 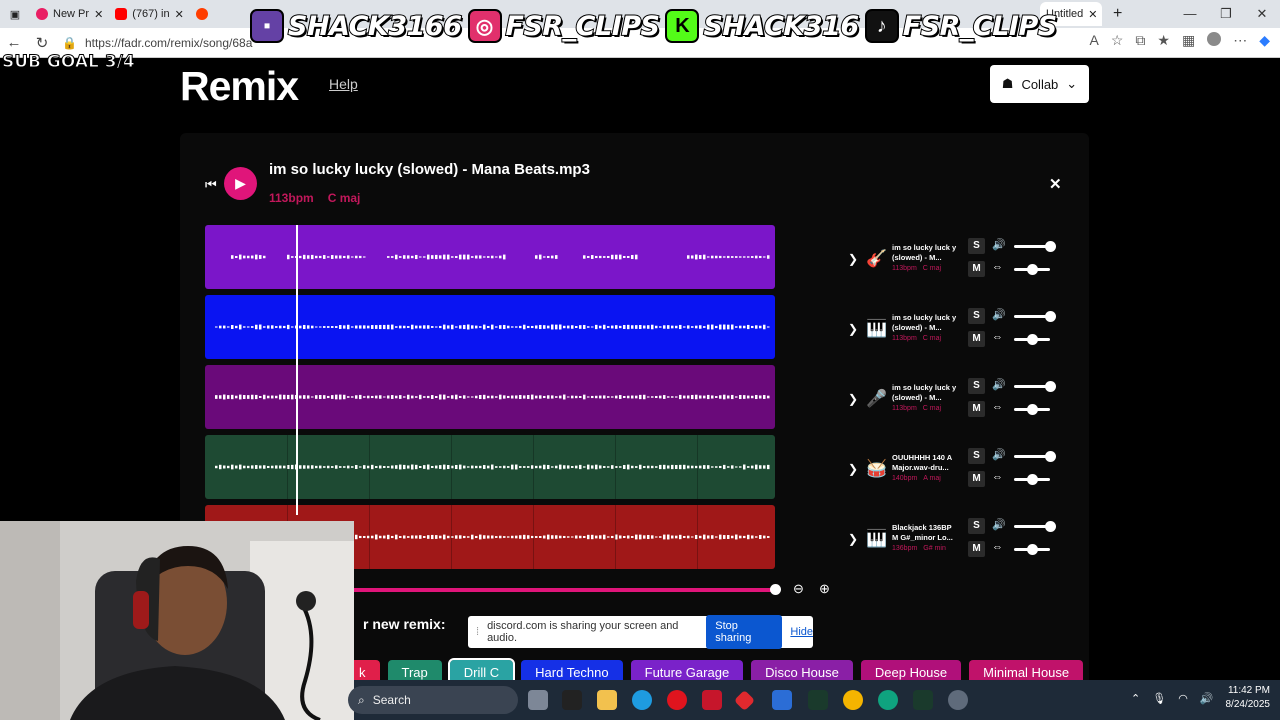 I want to click on hide-button: Hide, so click(x=801, y=632).